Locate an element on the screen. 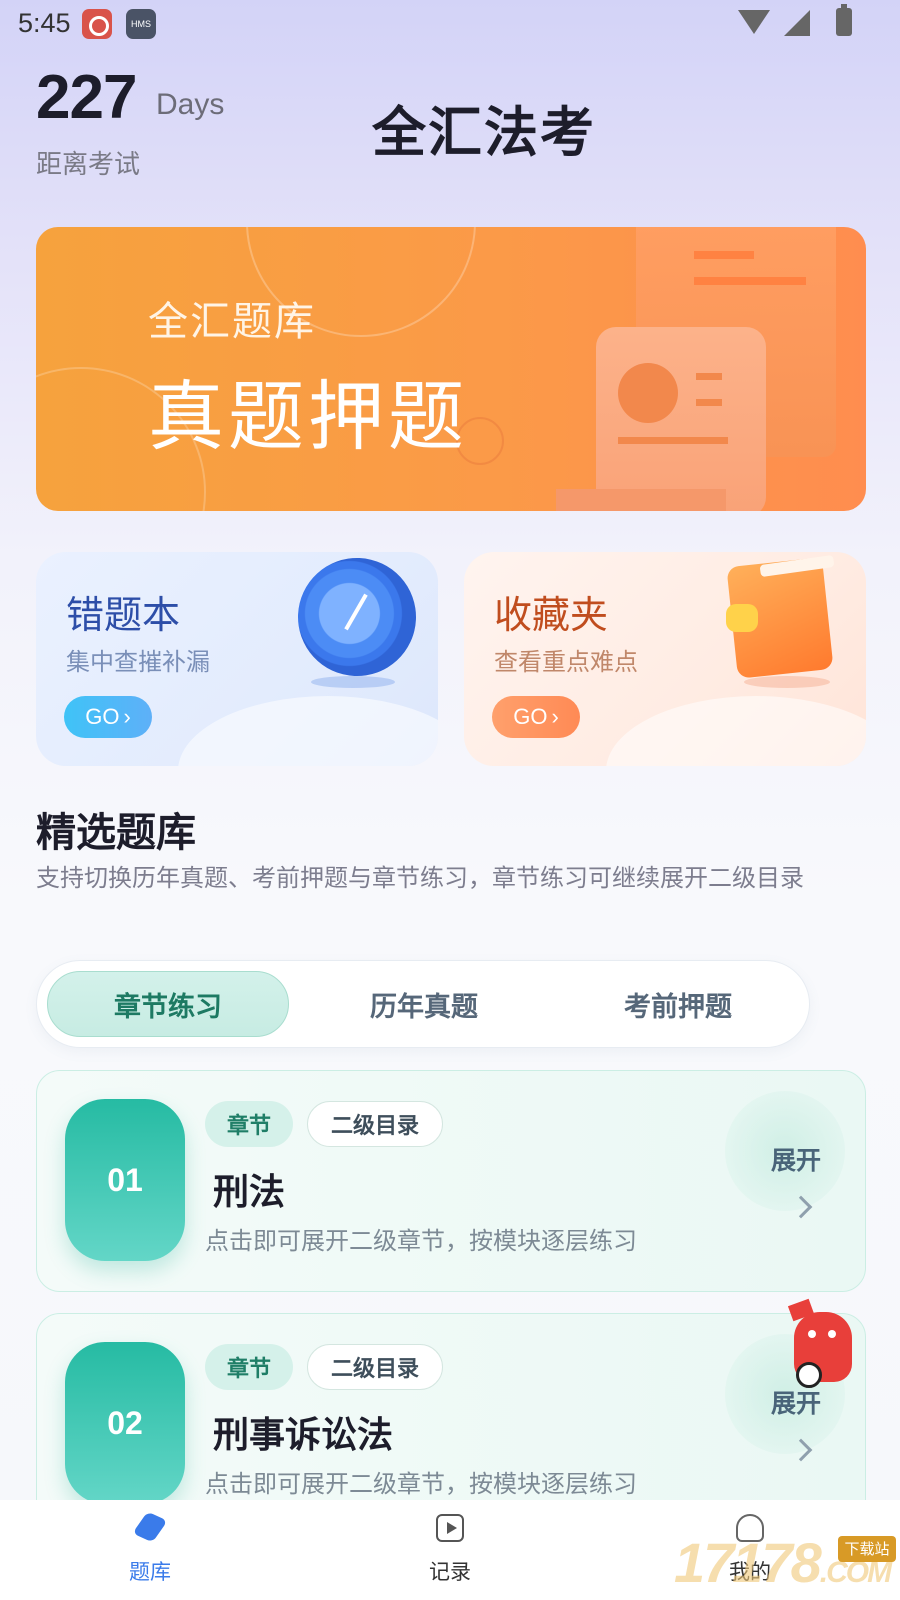 The height and width of the screenshot is (1600, 900). banner-card-dot is located at coordinates (648, 393).